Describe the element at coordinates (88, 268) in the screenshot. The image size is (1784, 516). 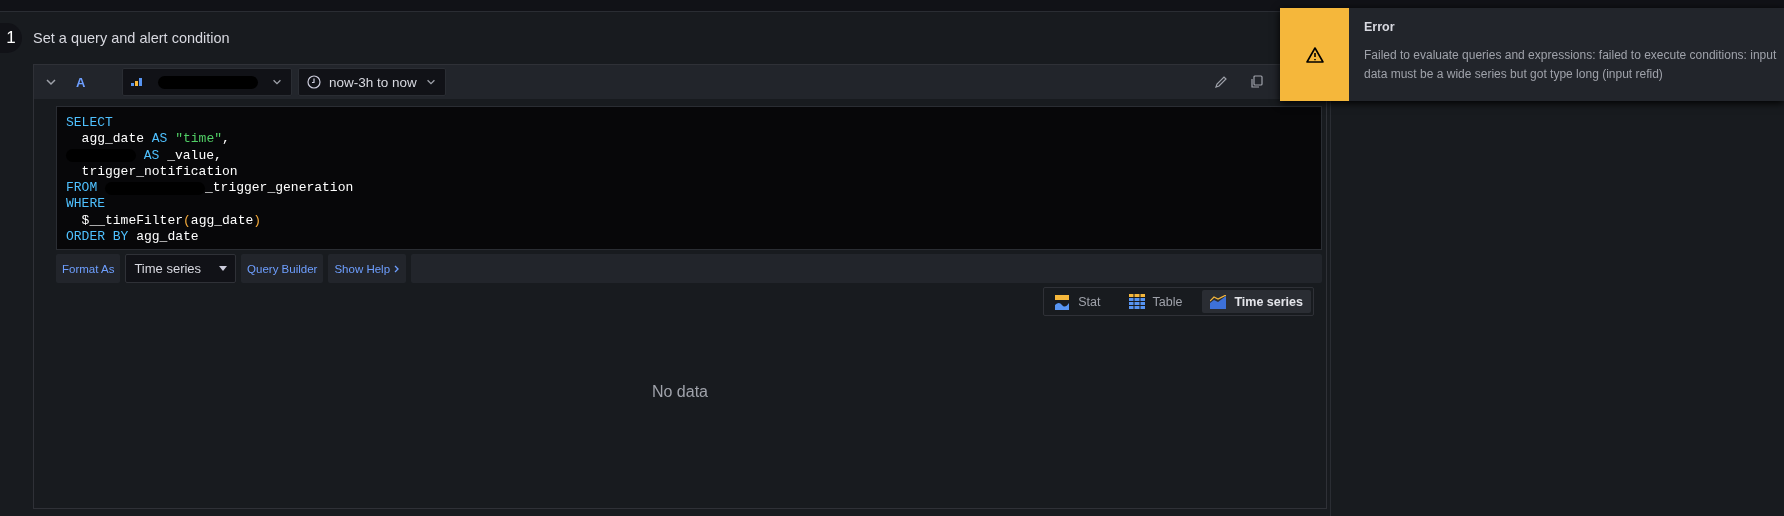
I see `format-label: Format As` at that location.